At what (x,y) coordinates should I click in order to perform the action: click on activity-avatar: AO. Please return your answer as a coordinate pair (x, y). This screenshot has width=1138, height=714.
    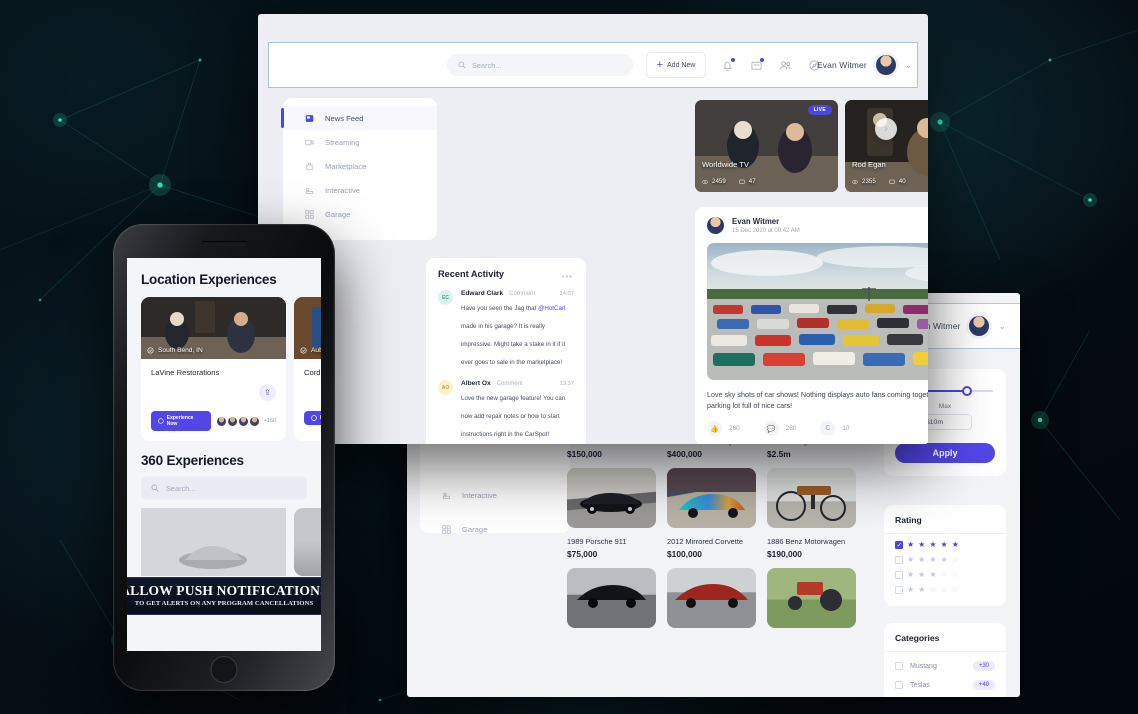
    Looking at the image, I should click on (445, 387).